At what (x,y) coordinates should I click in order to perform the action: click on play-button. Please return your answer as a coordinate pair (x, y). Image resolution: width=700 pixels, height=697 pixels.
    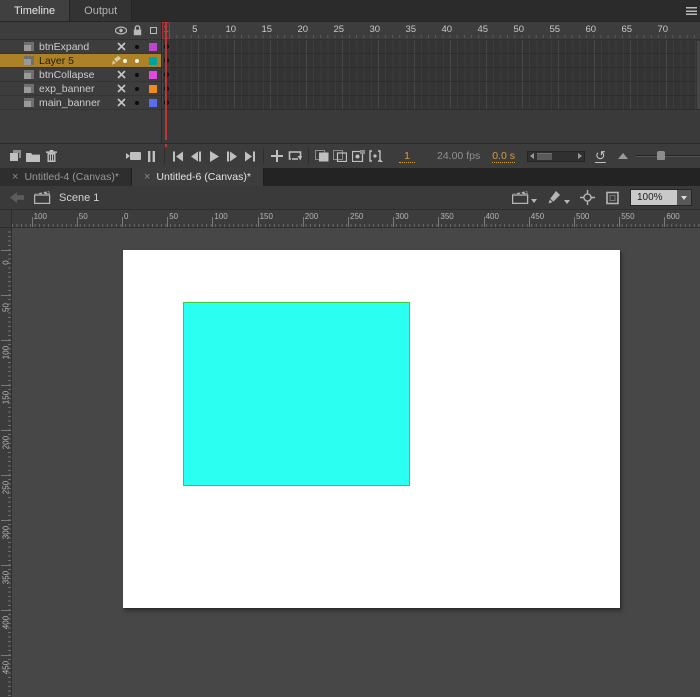
    Looking at the image, I should click on (214, 156).